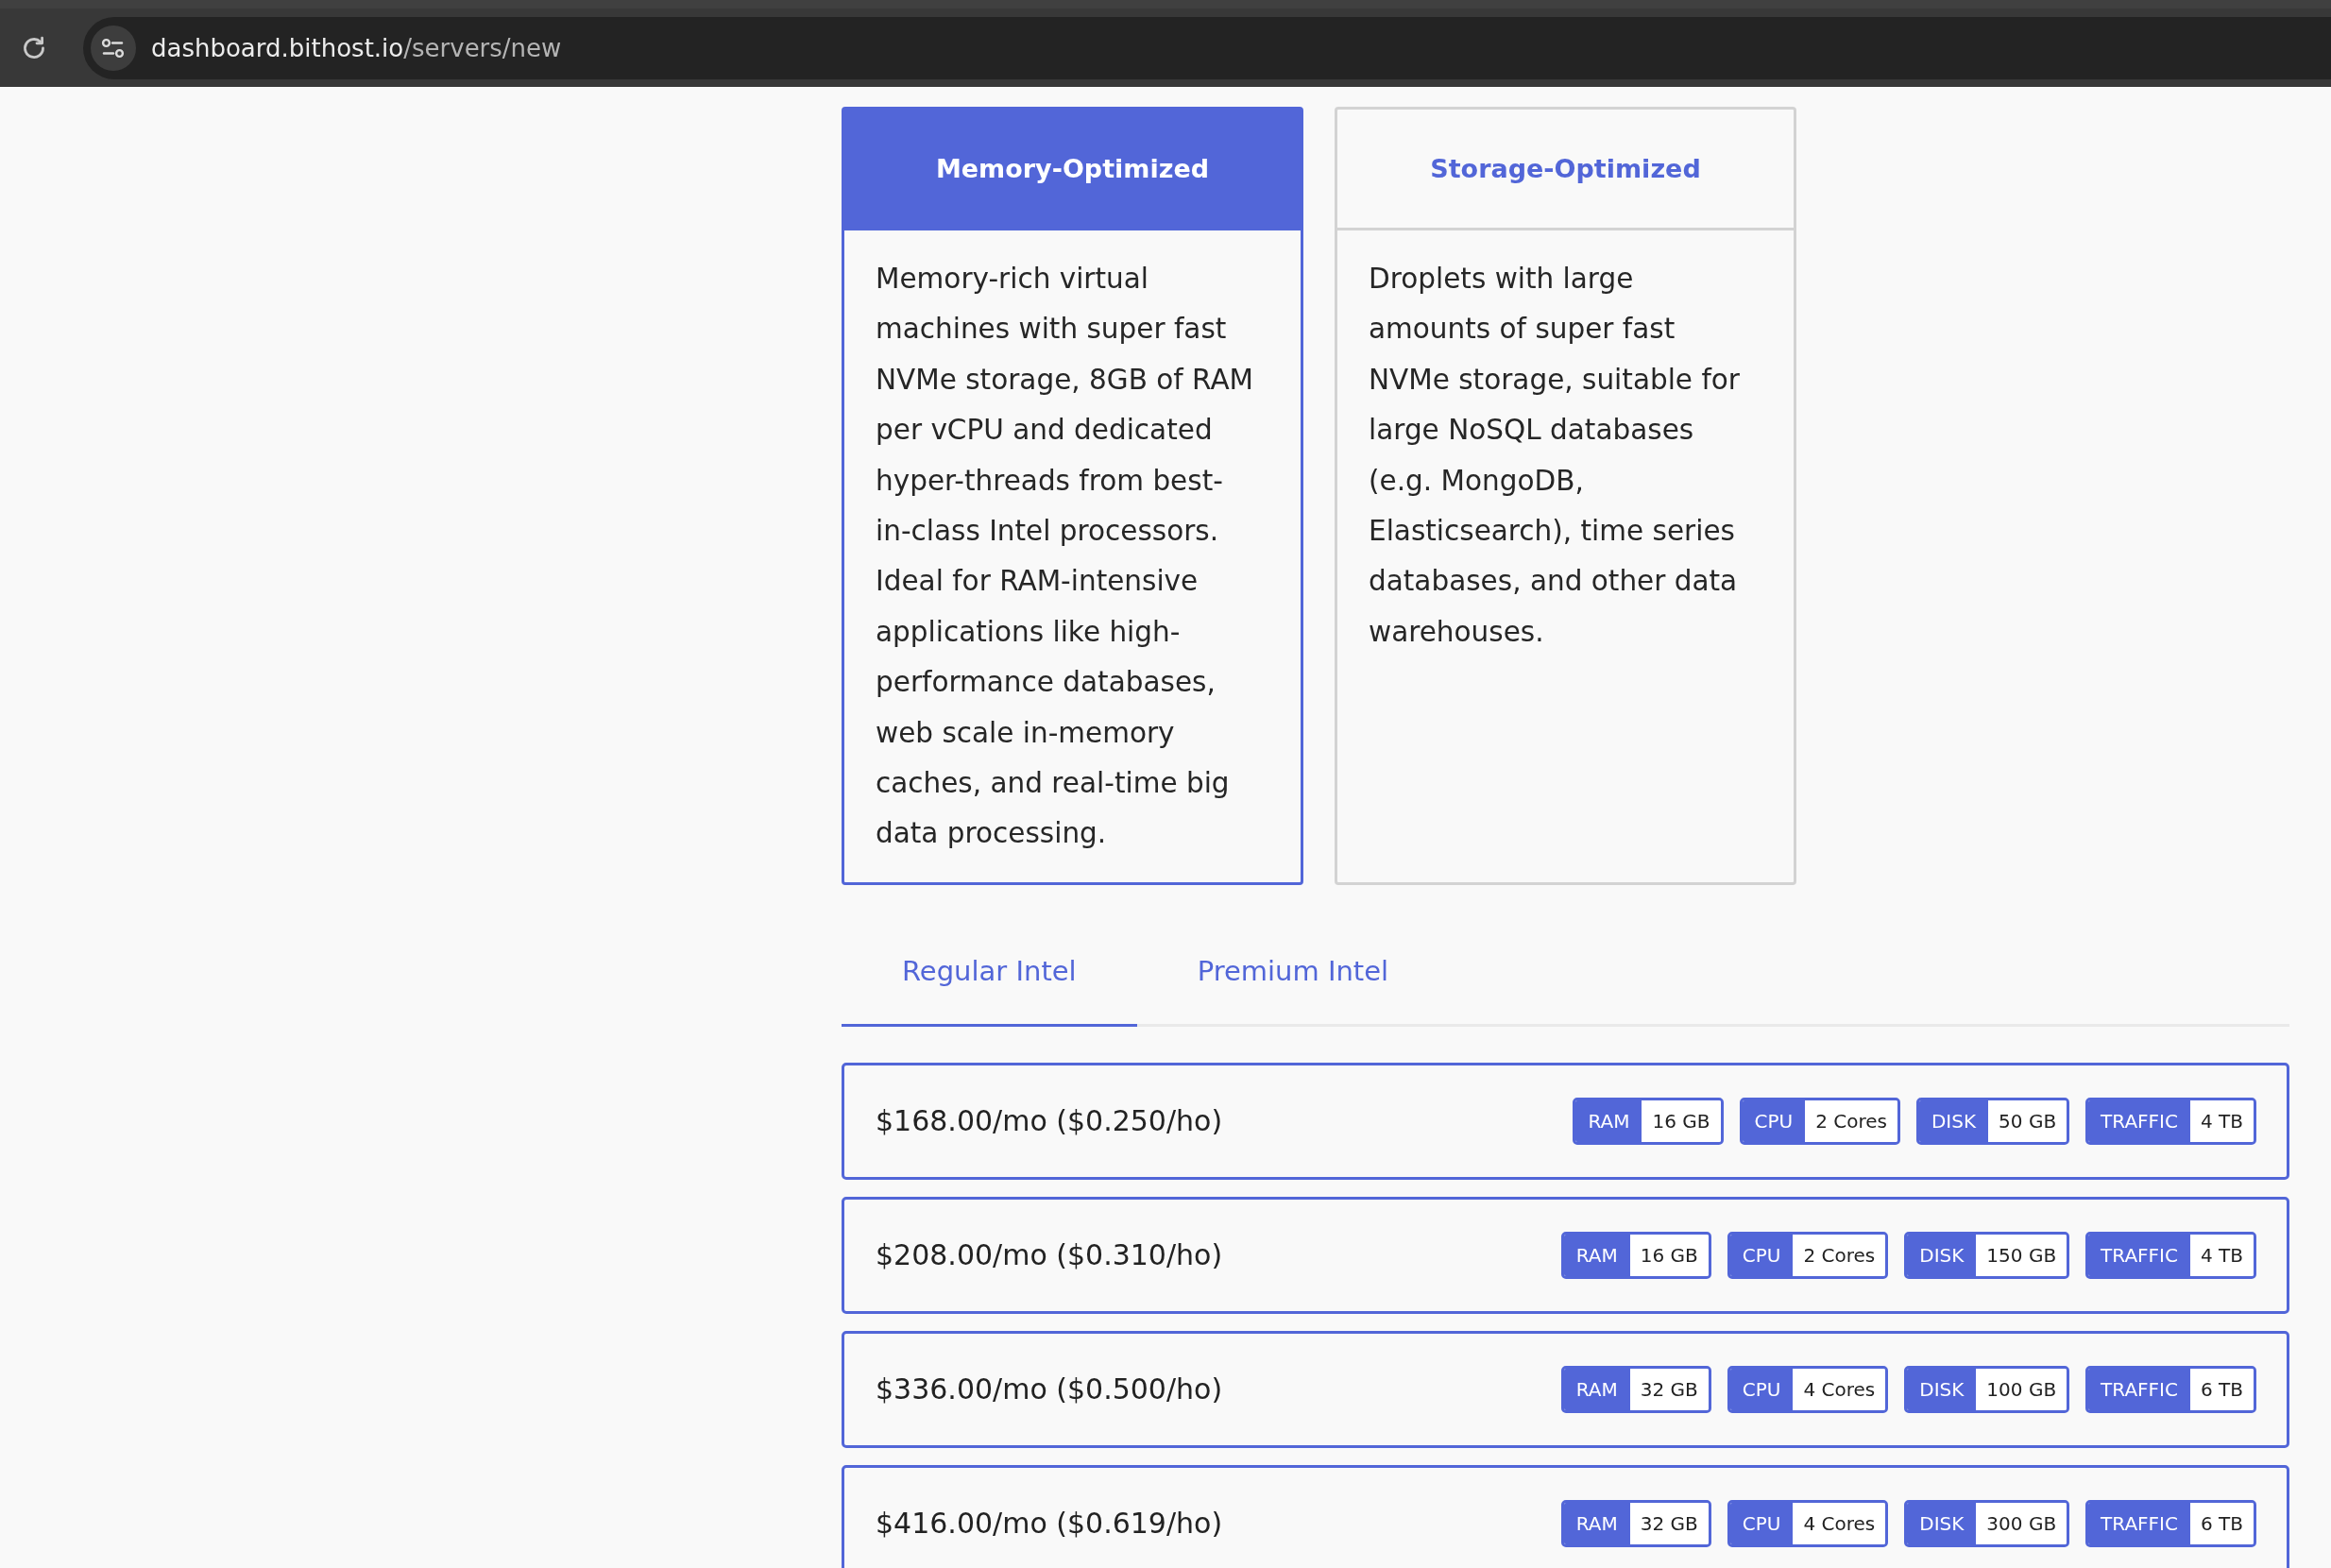 The image size is (2331, 1568). I want to click on plan-price: $336.00/mo ($0.500/ho), so click(1049, 1389).